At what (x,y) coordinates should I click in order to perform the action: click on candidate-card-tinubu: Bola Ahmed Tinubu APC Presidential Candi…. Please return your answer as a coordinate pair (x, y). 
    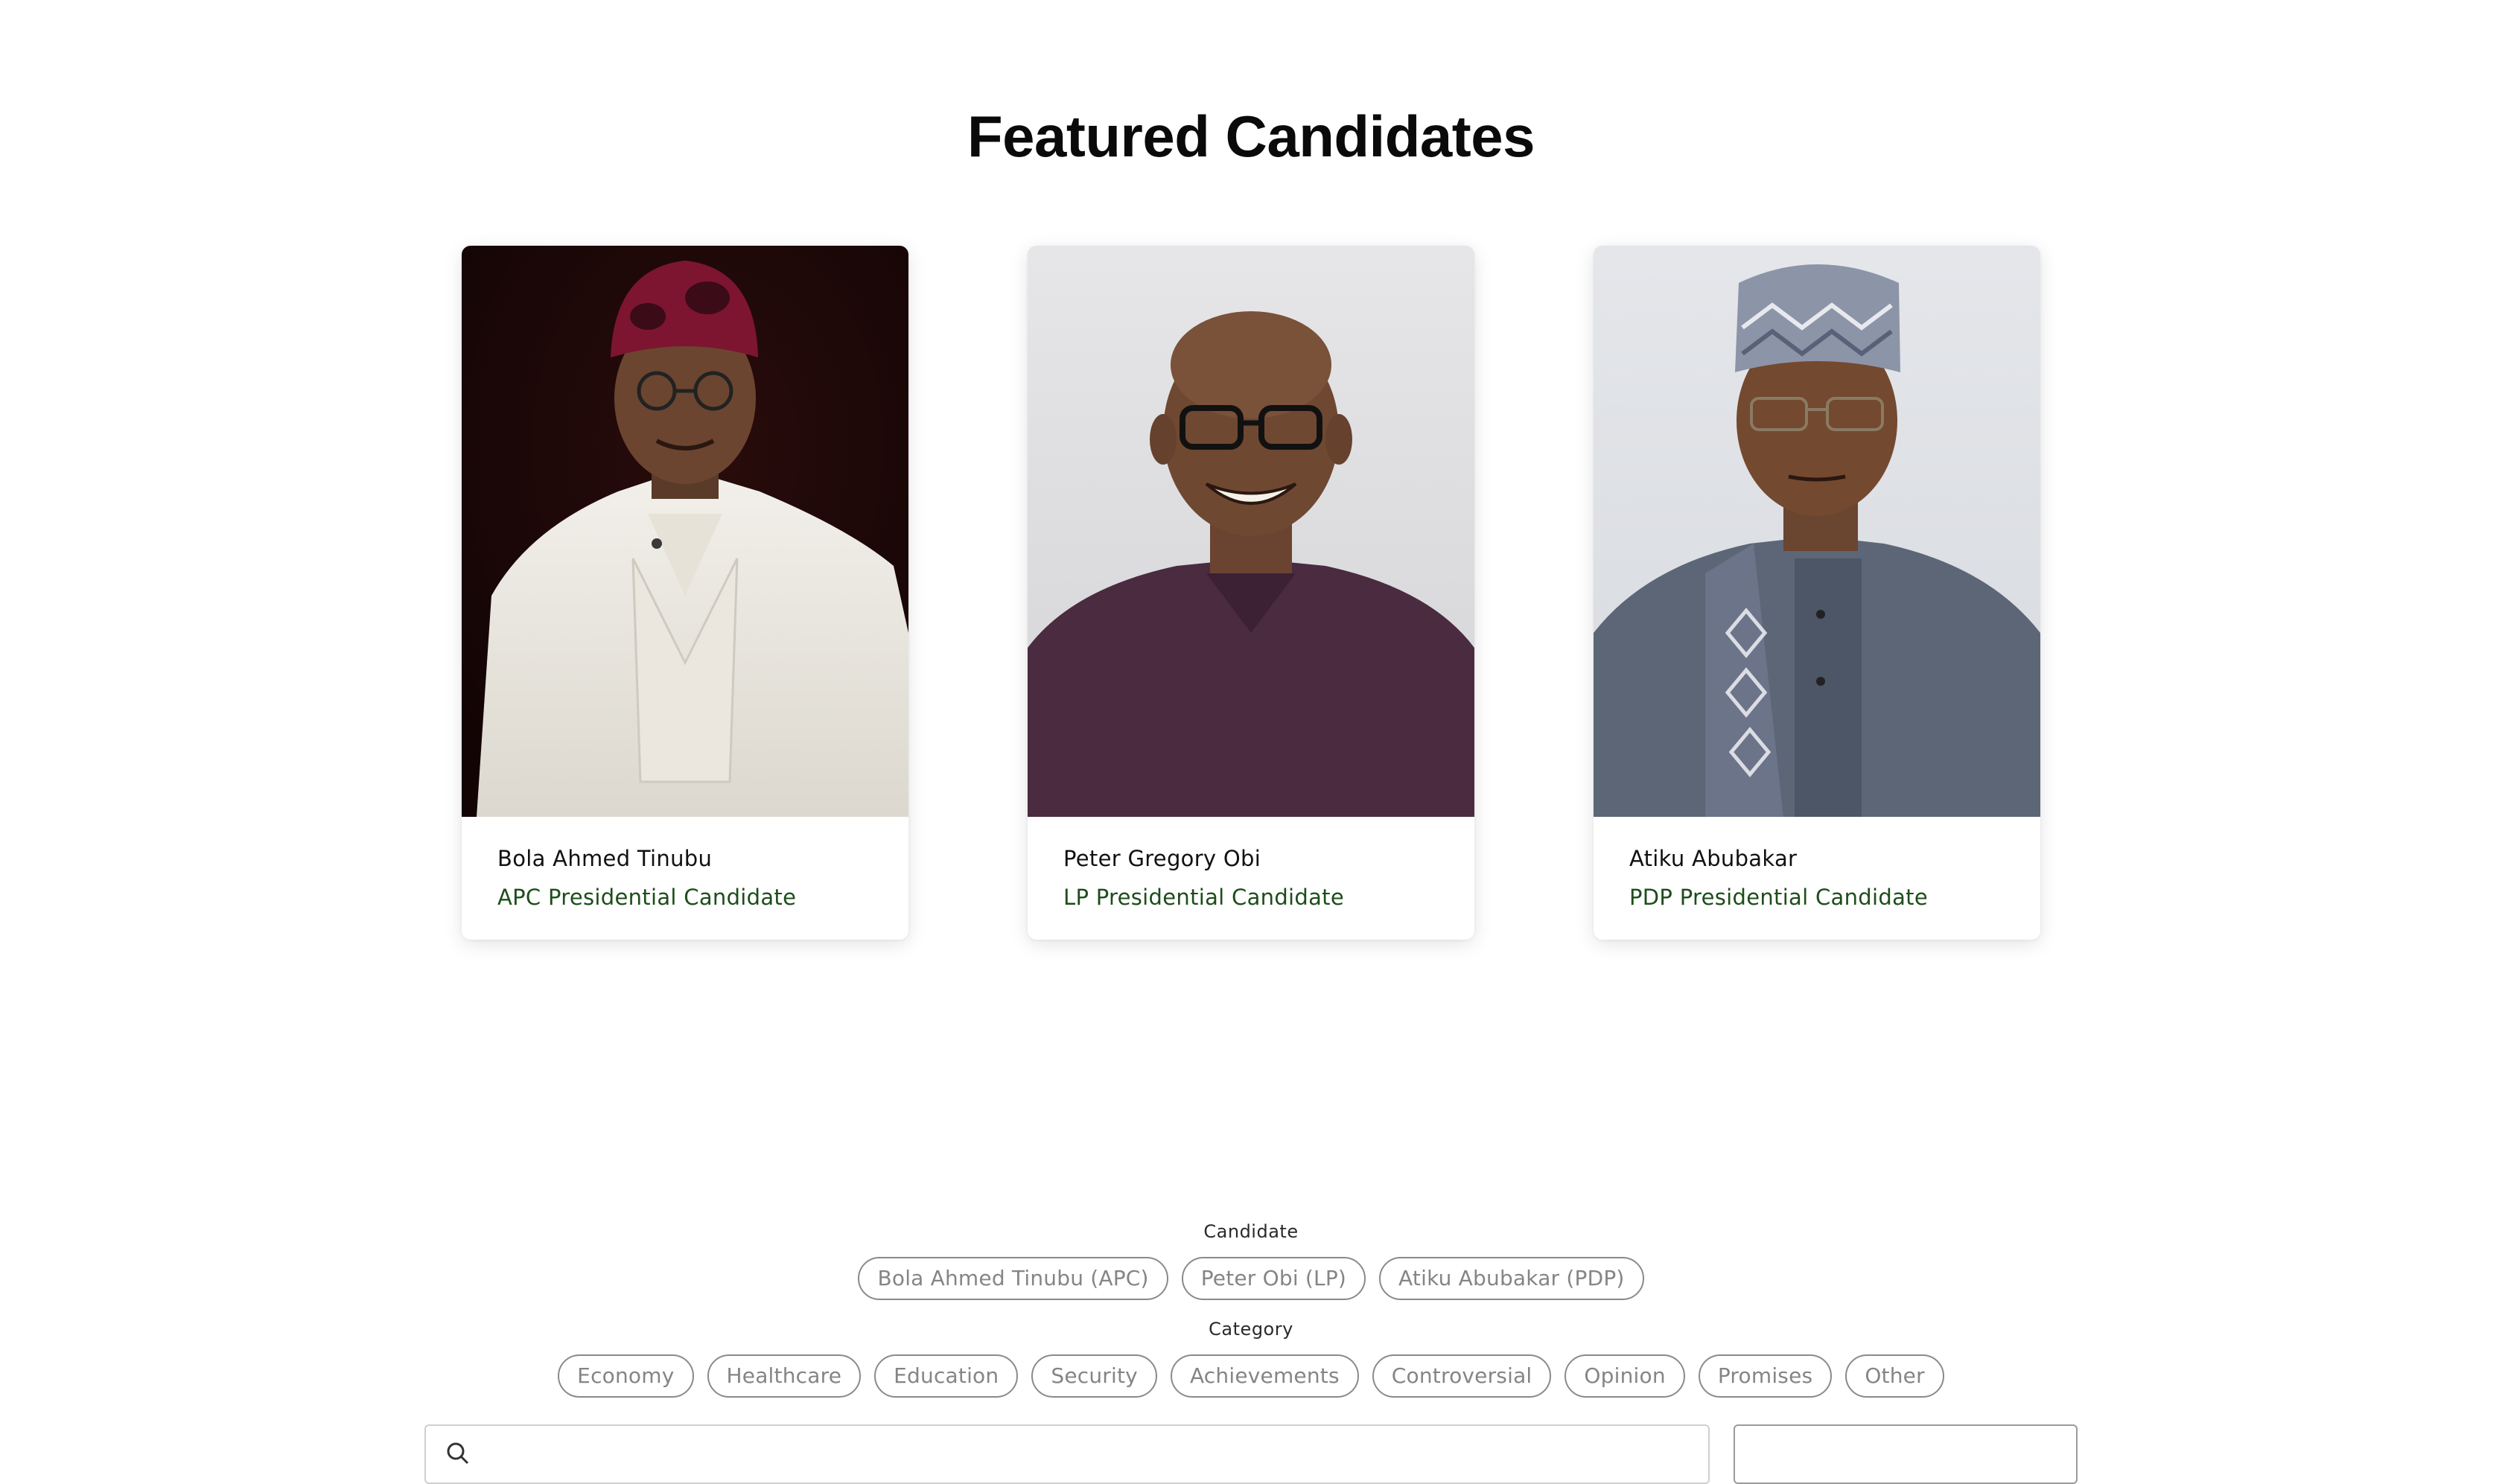
    Looking at the image, I should click on (685, 593).